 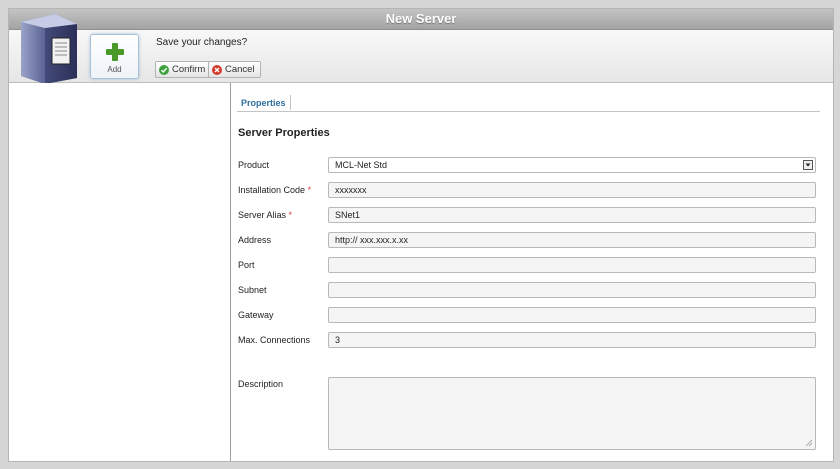 I want to click on product-select-value: MCL-Net Std, so click(x=361, y=165).